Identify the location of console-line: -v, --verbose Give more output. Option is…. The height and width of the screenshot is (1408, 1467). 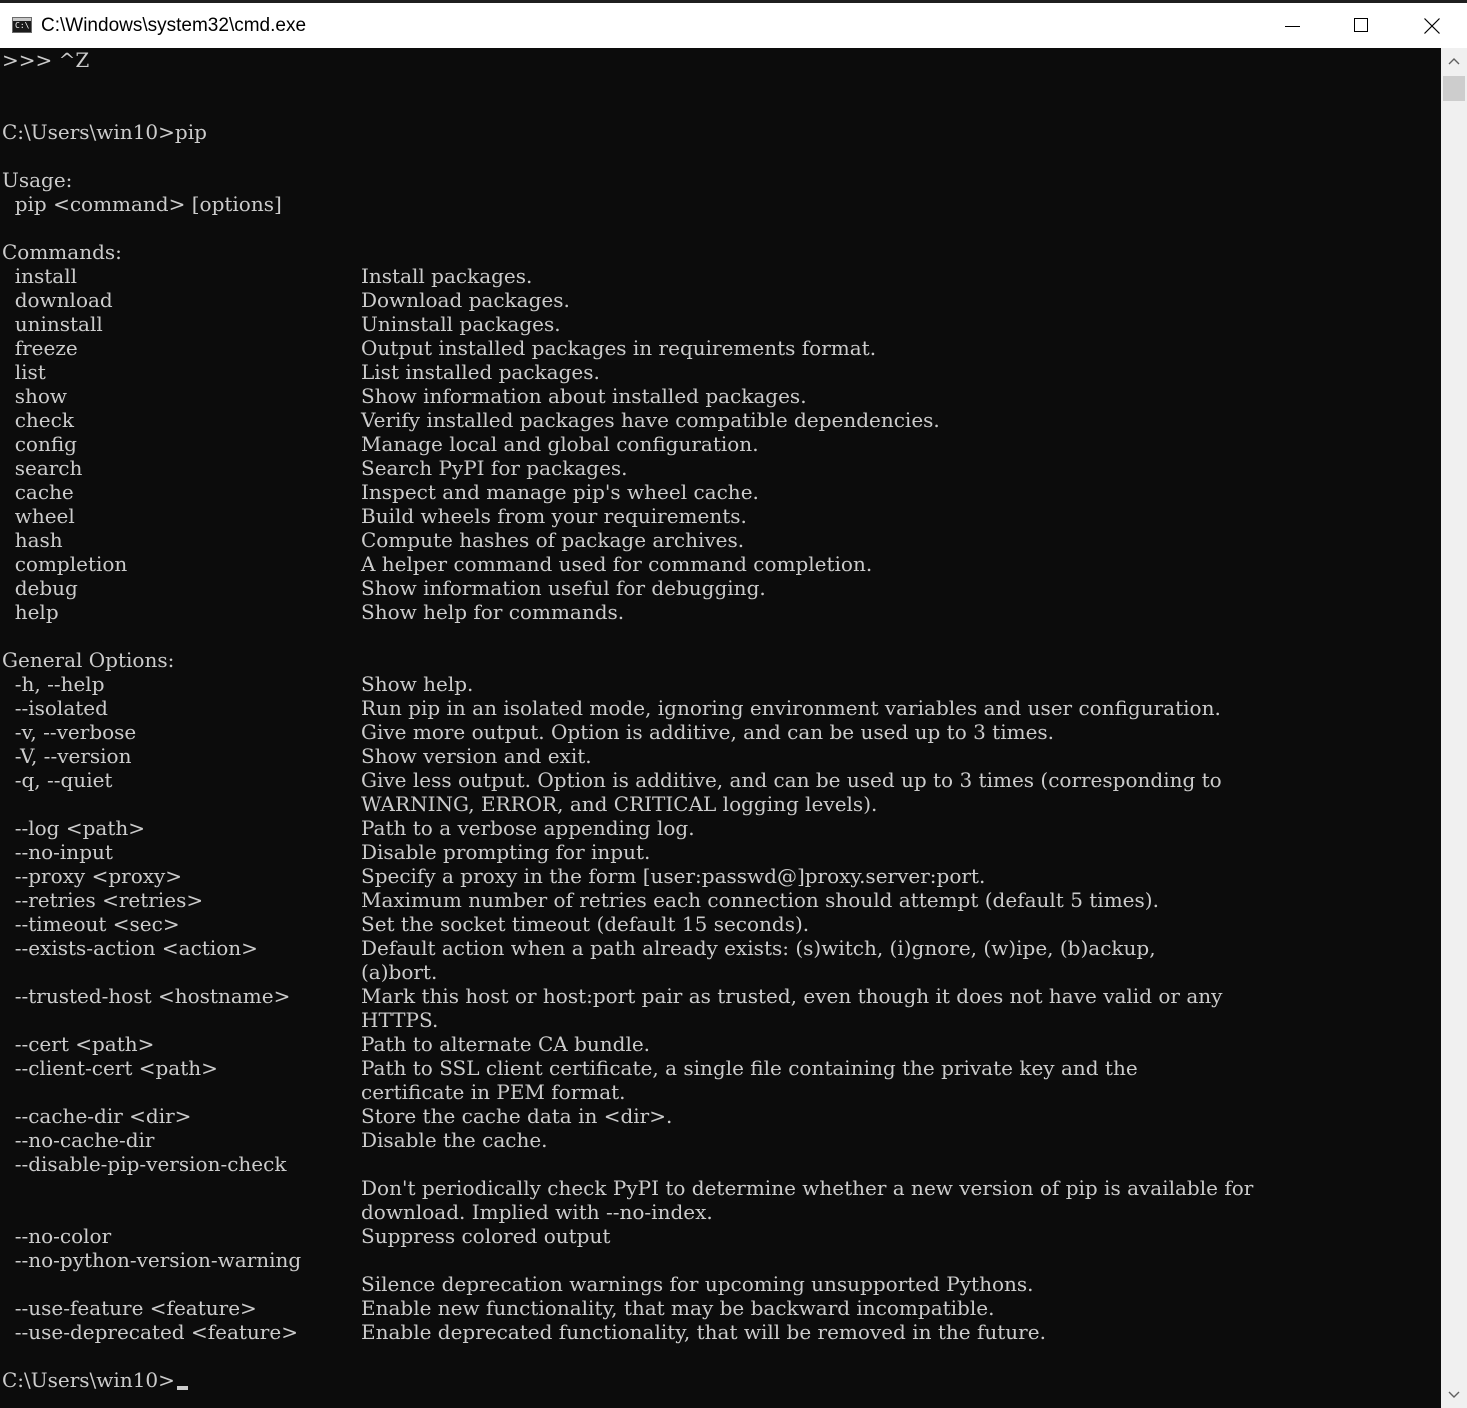
(528, 732).